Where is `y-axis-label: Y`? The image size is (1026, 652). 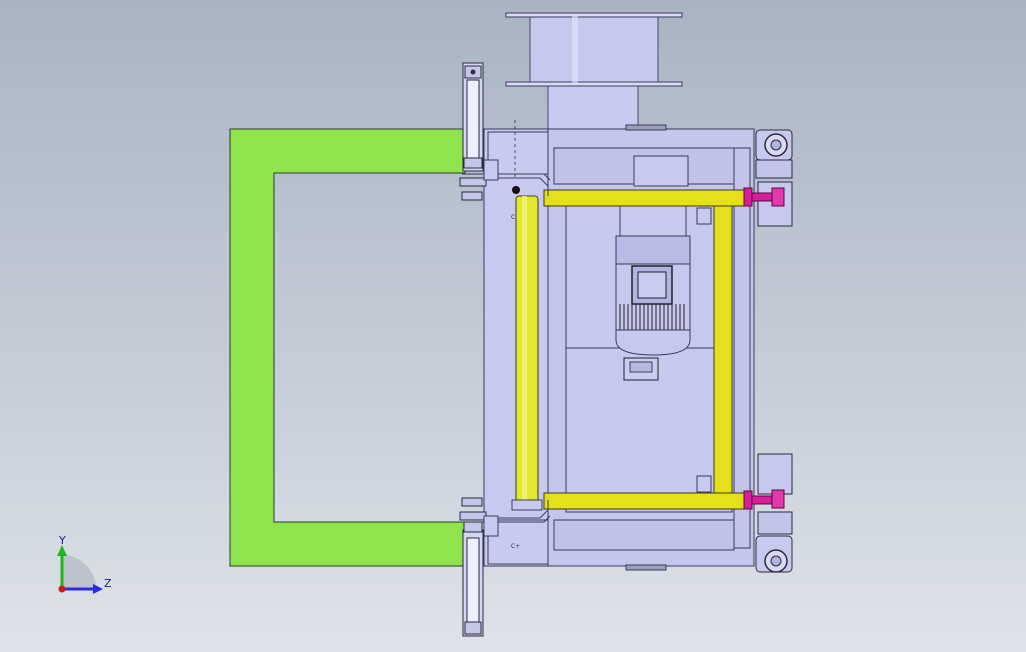 y-axis-label: Y is located at coordinates (62, 540).